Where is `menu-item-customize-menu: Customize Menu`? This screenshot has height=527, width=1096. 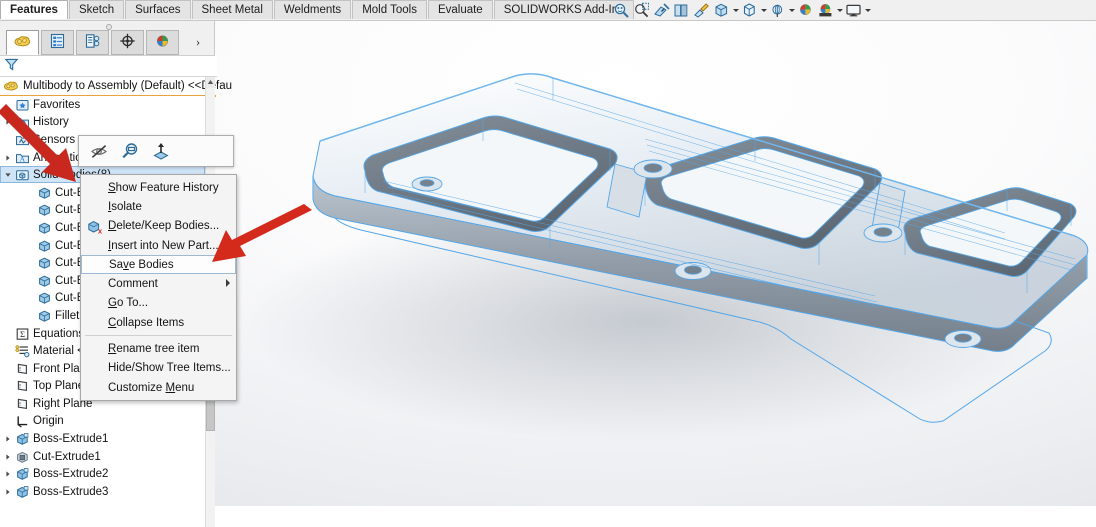
menu-item-customize-menu: Customize Menu is located at coordinates (158, 387).